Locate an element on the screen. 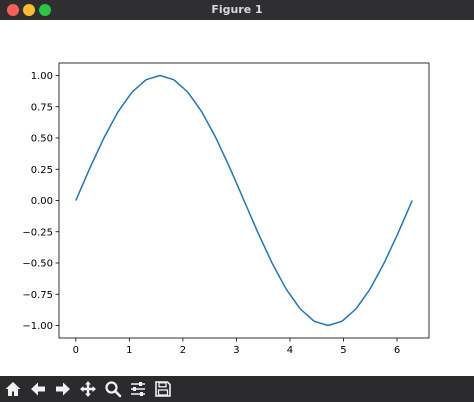 This screenshot has height=402, width=474. home-icon is located at coordinates (13, 389).